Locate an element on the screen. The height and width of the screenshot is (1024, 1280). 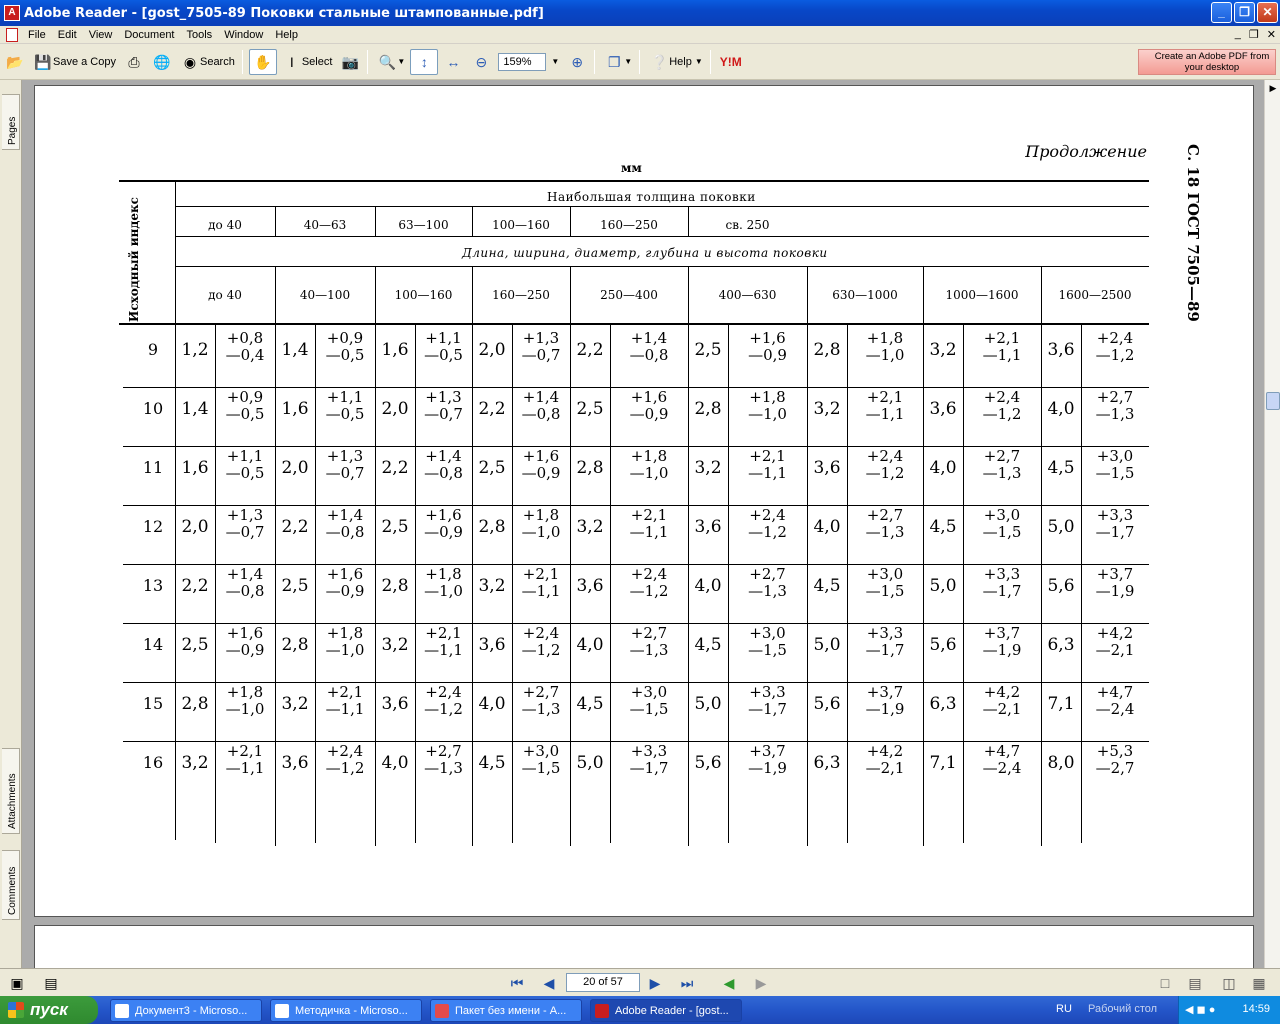
table-cell-tolerance: +1,8 —1,0 is located at coordinates (885, 347).